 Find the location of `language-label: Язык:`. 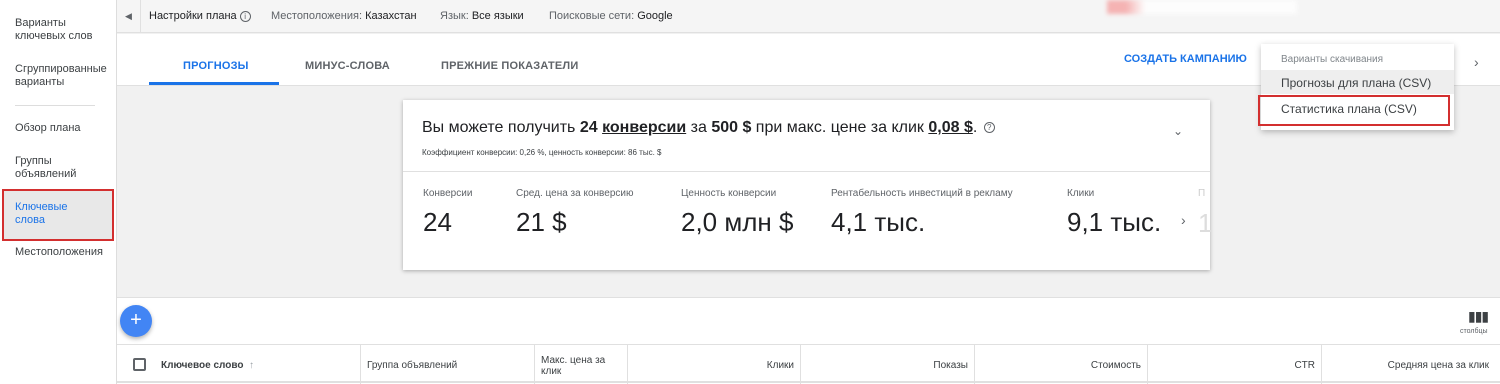

language-label: Язык: is located at coordinates (454, 16).